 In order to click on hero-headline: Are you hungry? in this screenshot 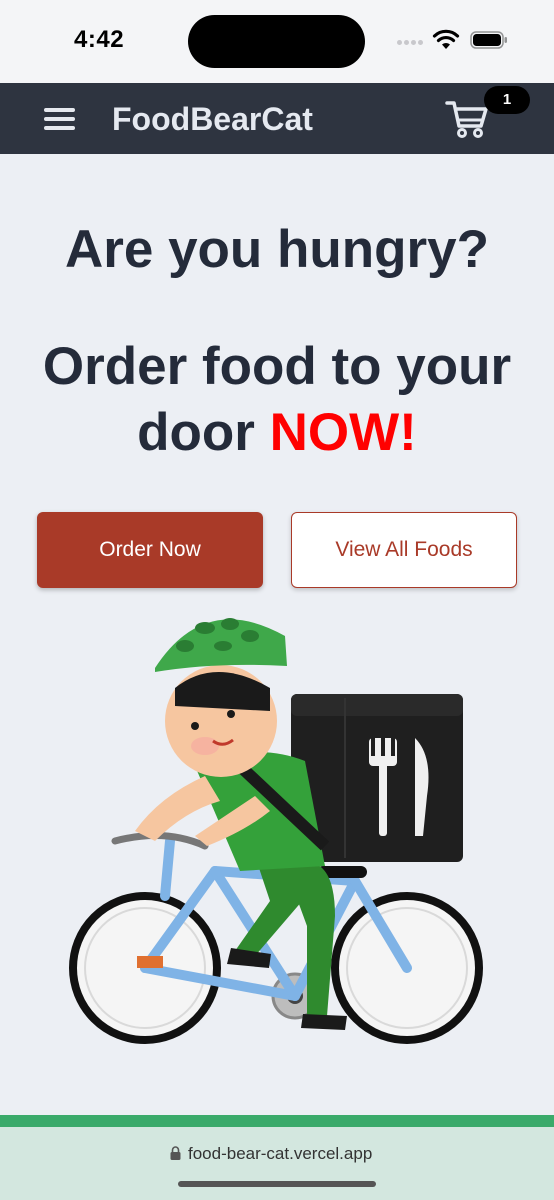, I will do `click(277, 249)`.